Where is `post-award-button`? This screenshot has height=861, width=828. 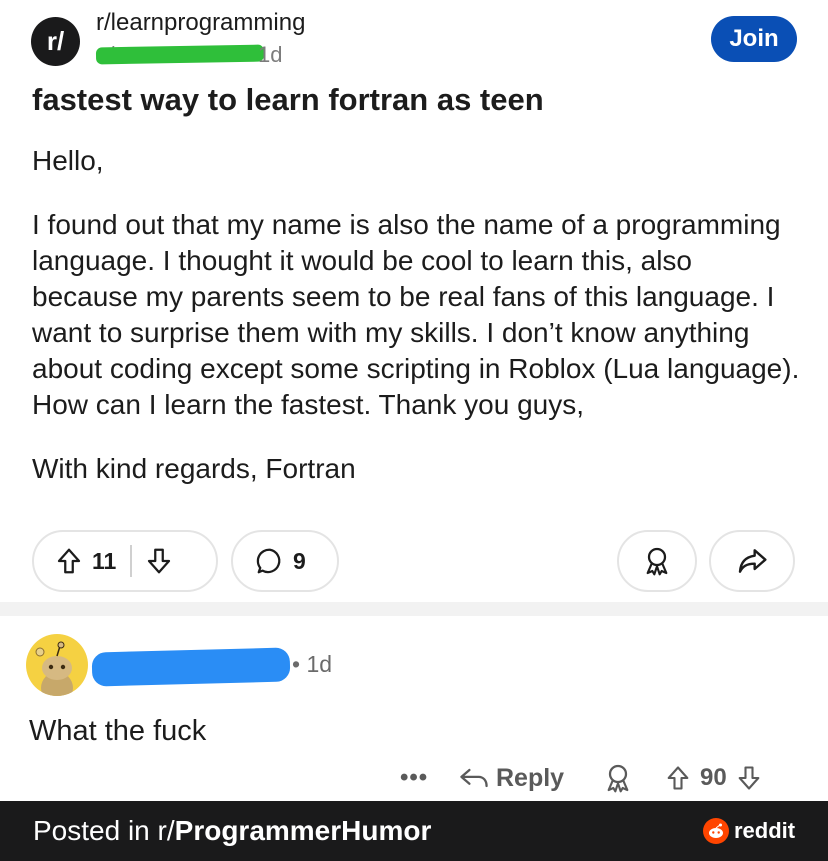 post-award-button is located at coordinates (657, 561).